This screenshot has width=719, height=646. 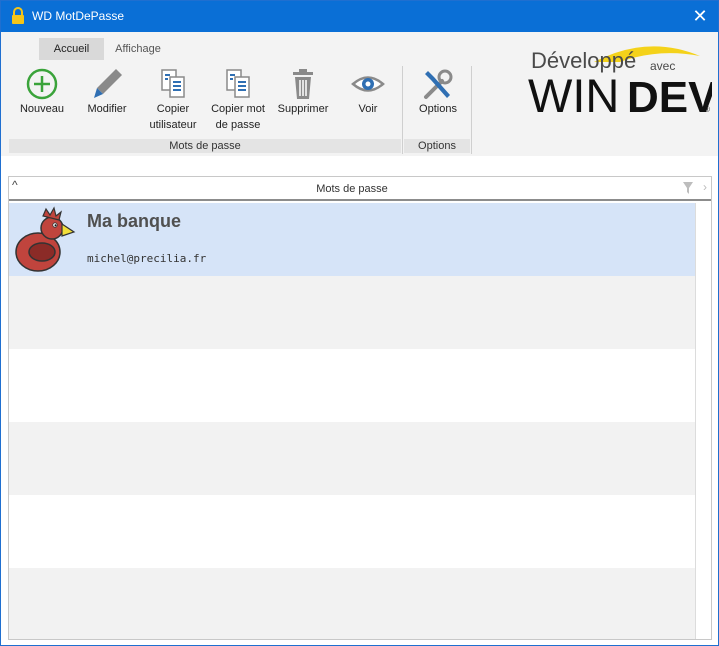 I want to click on copier-mot-de-passe-button: Copier mot de passe, so click(x=238, y=102).